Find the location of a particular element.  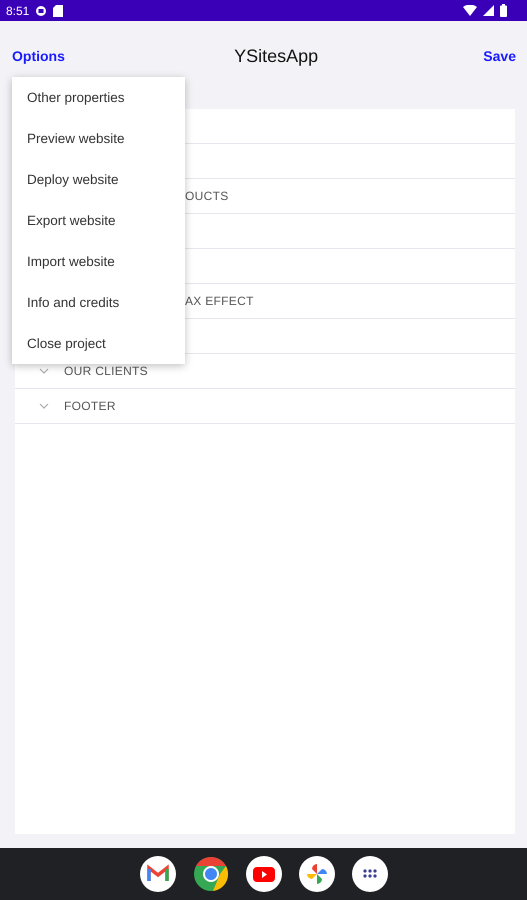

app-grid-icon is located at coordinates (370, 874).